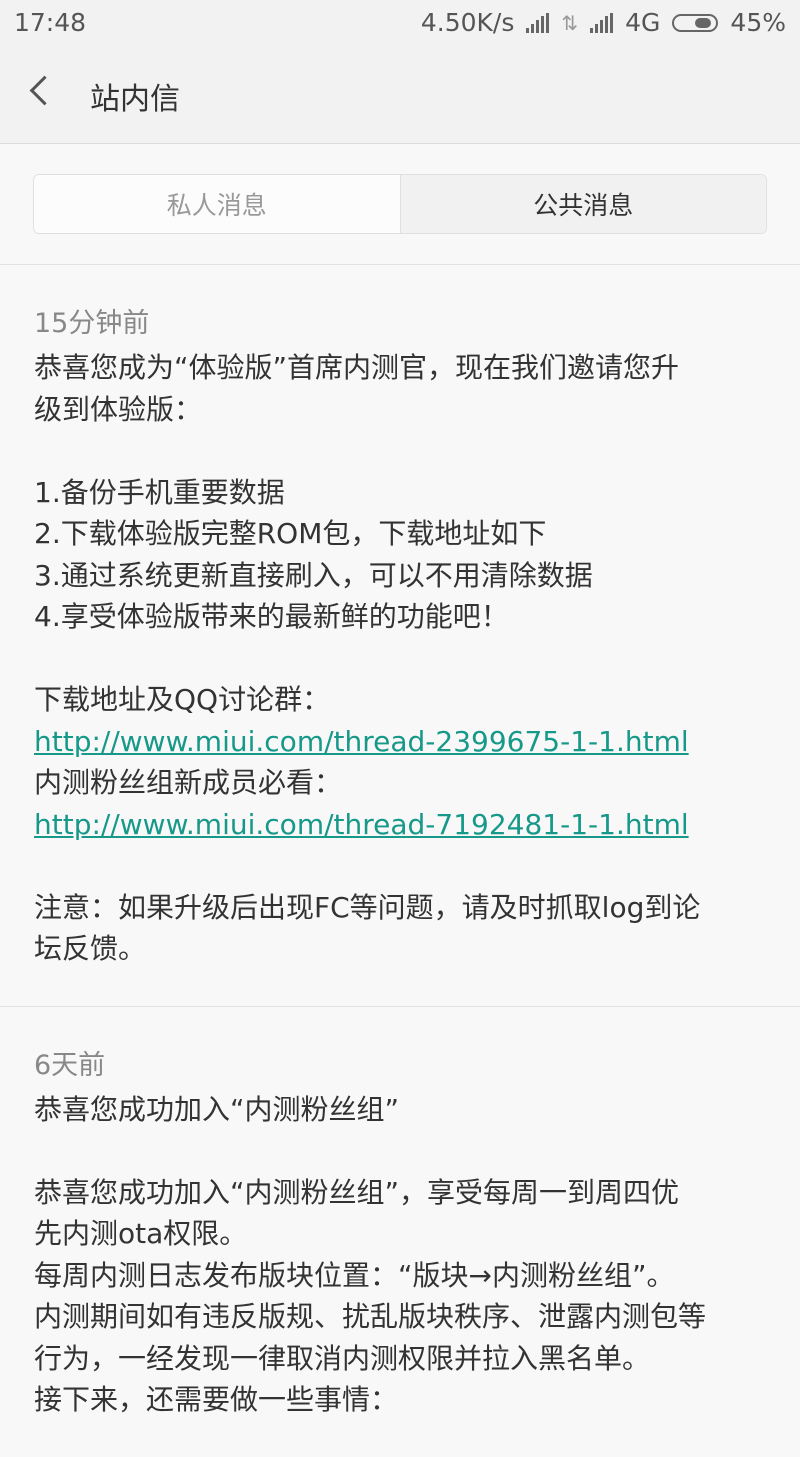 The width and height of the screenshot is (800, 1457). Describe the element at coordinates (44, 90) in the screenshot. I see `back-arrow-icon` at that location.